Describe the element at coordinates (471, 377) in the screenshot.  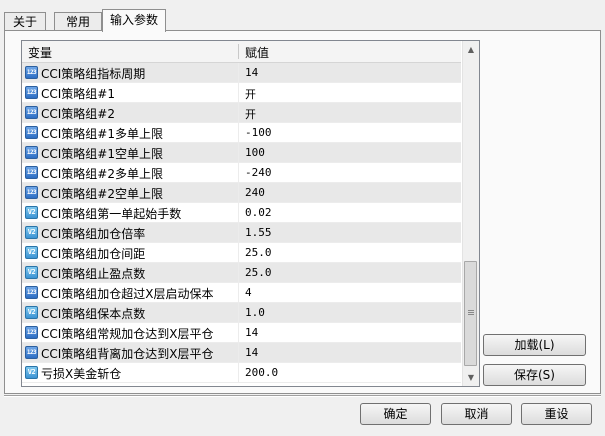
I see `scroll-down-arrow-icon: ▼` at that location.